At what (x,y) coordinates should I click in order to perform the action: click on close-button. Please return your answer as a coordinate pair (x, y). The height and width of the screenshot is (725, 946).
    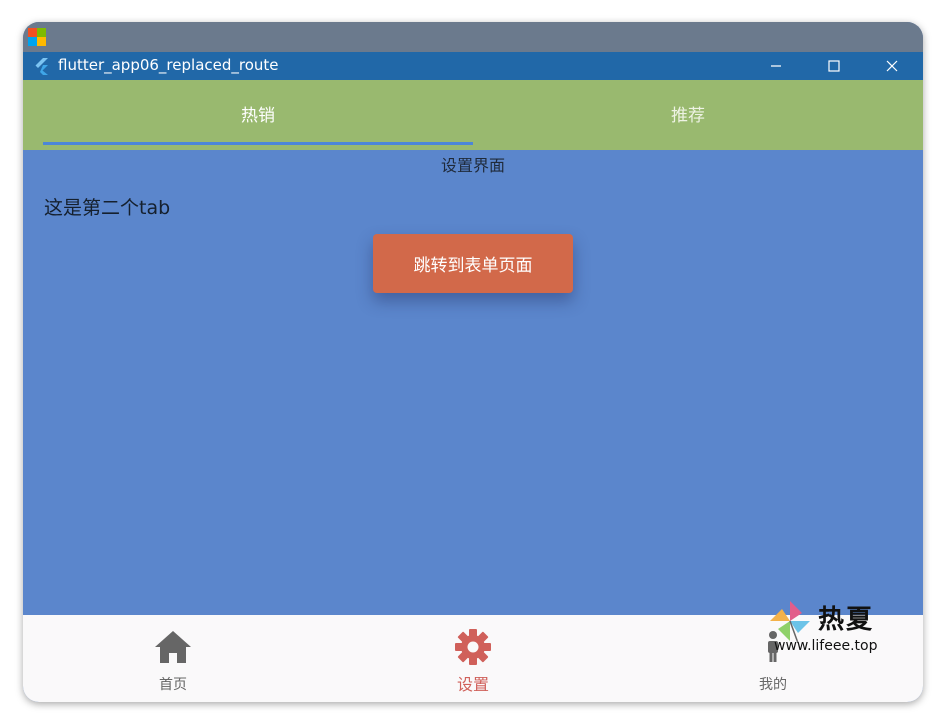
    Looking at the image, I should click on (892, 66).